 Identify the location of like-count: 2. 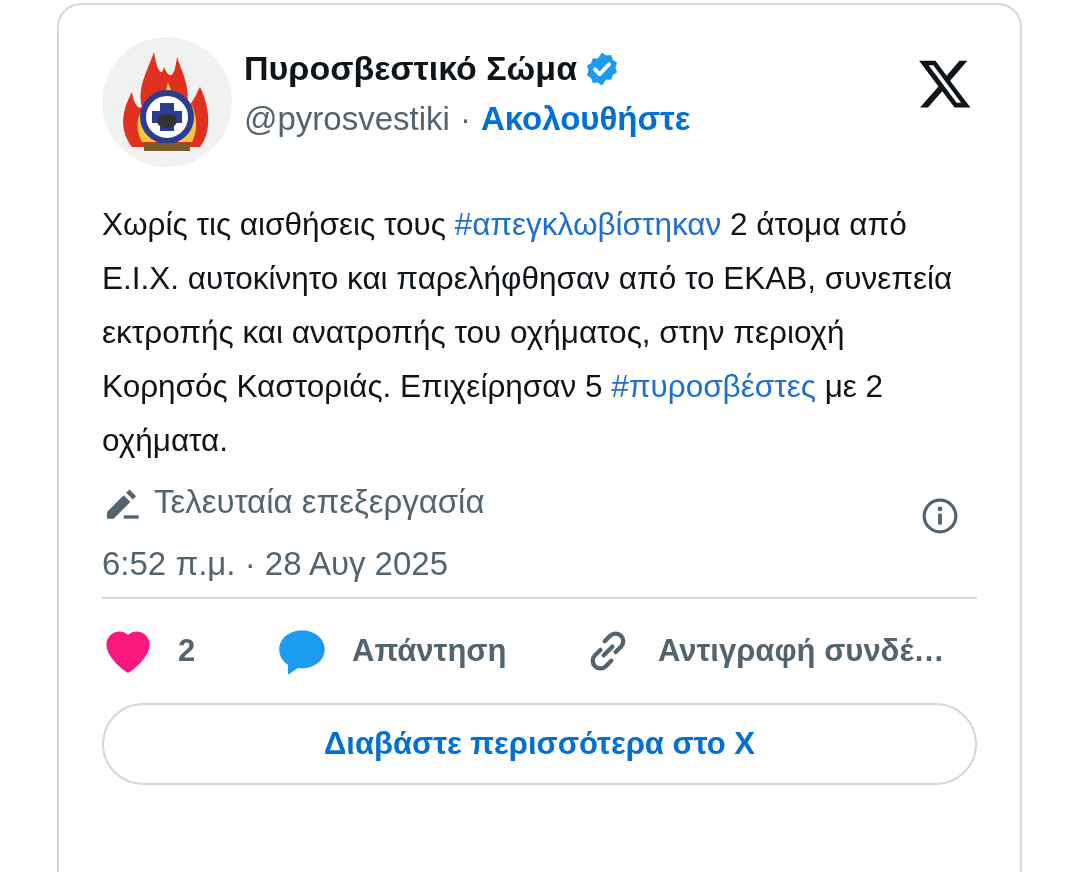
(187, 651).